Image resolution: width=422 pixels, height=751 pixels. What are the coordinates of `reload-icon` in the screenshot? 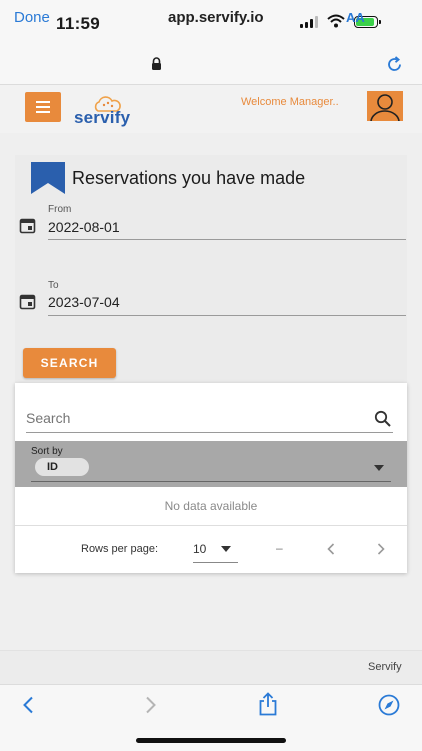 It's located at (394, 64).